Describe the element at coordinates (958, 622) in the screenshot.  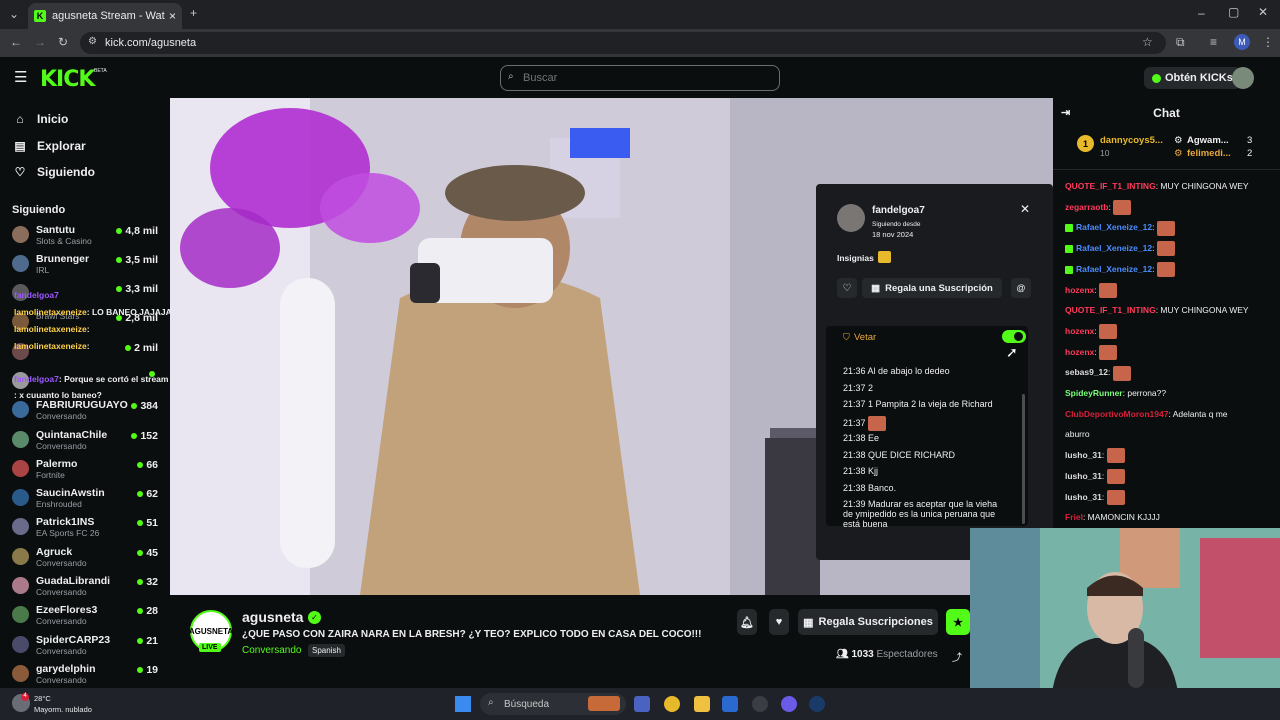
I see `subscribe-button: ★` at that location.